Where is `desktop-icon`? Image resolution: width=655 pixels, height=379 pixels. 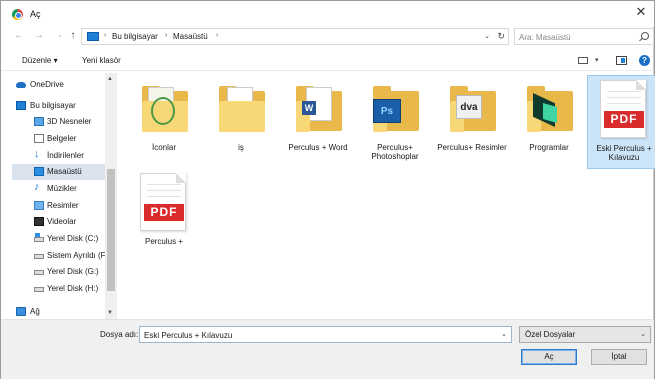 desktop-icon is located at coordinates (39, 171).